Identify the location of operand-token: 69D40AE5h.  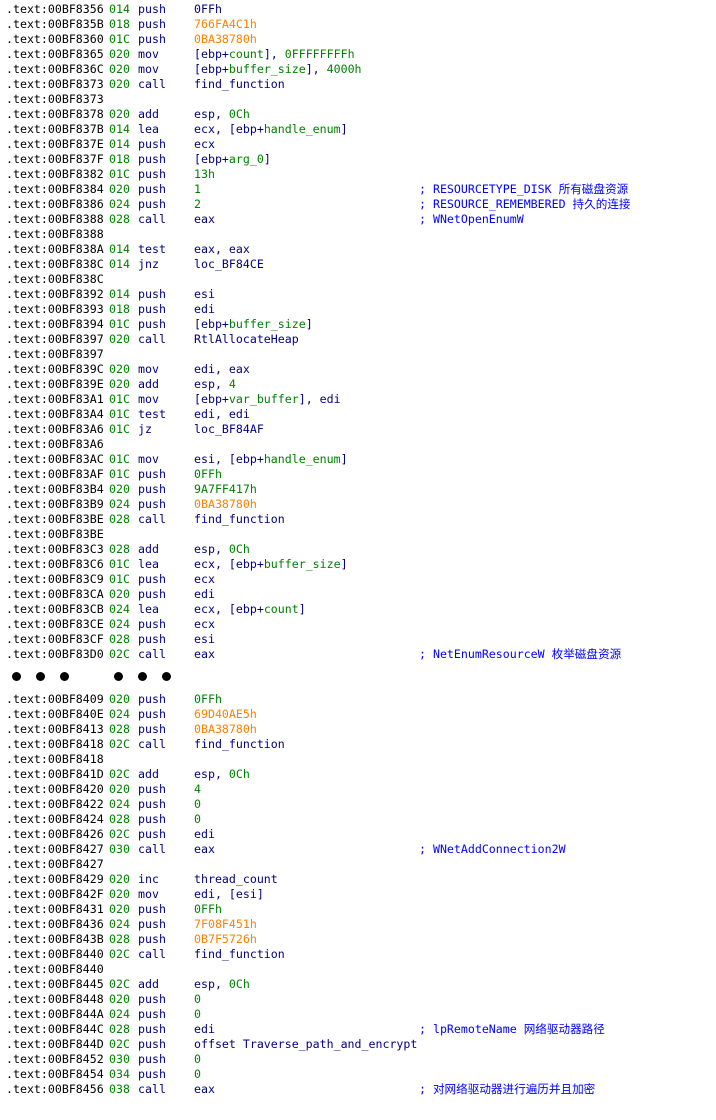
(225, 714).